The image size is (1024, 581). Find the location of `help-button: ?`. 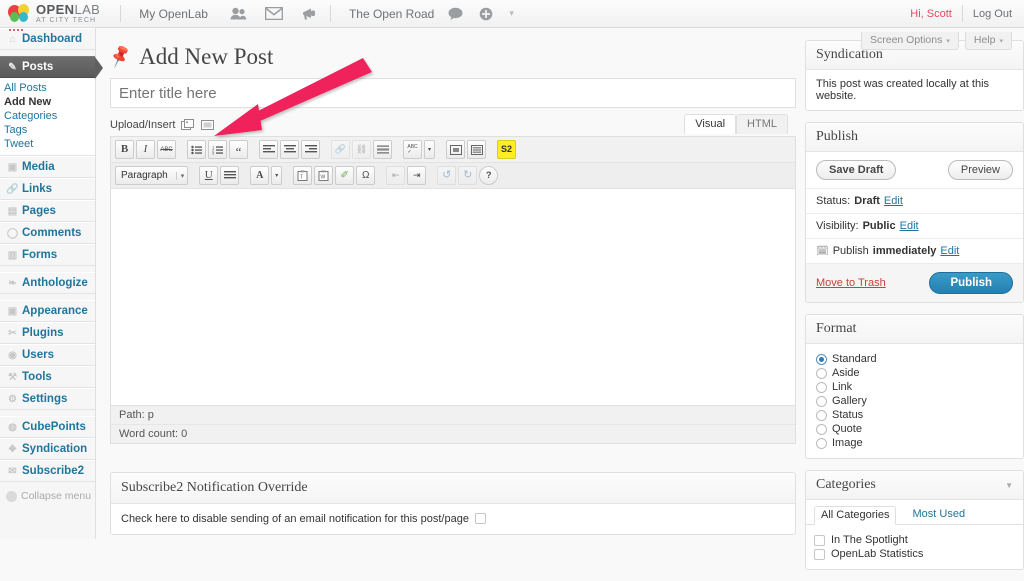

help-button: ? is located at coordinates (489, 175).